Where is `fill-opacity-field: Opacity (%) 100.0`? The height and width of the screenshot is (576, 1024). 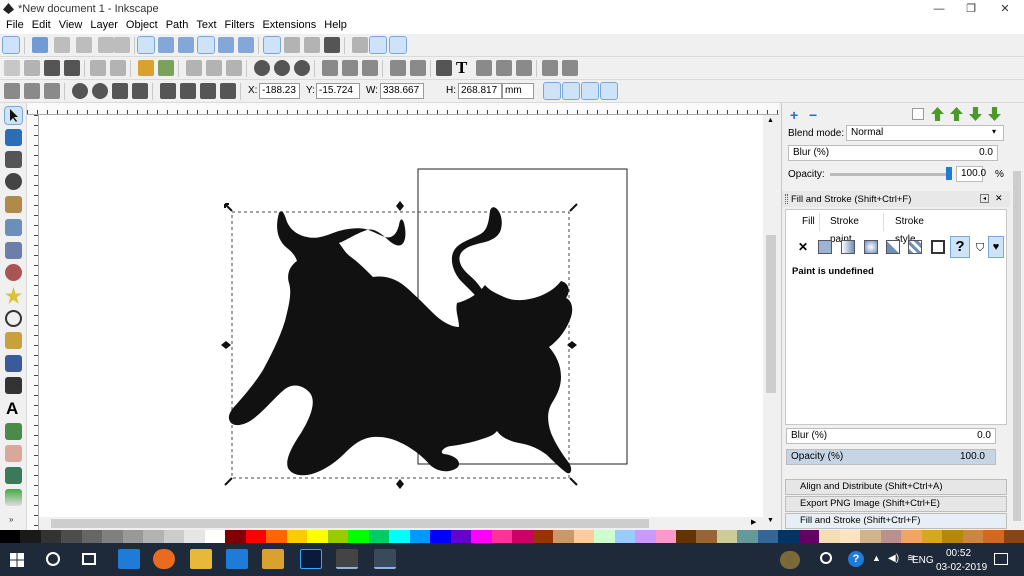
fill-opacity-field: Opacity (%) 100.0 is located at coordinates (891, 457).